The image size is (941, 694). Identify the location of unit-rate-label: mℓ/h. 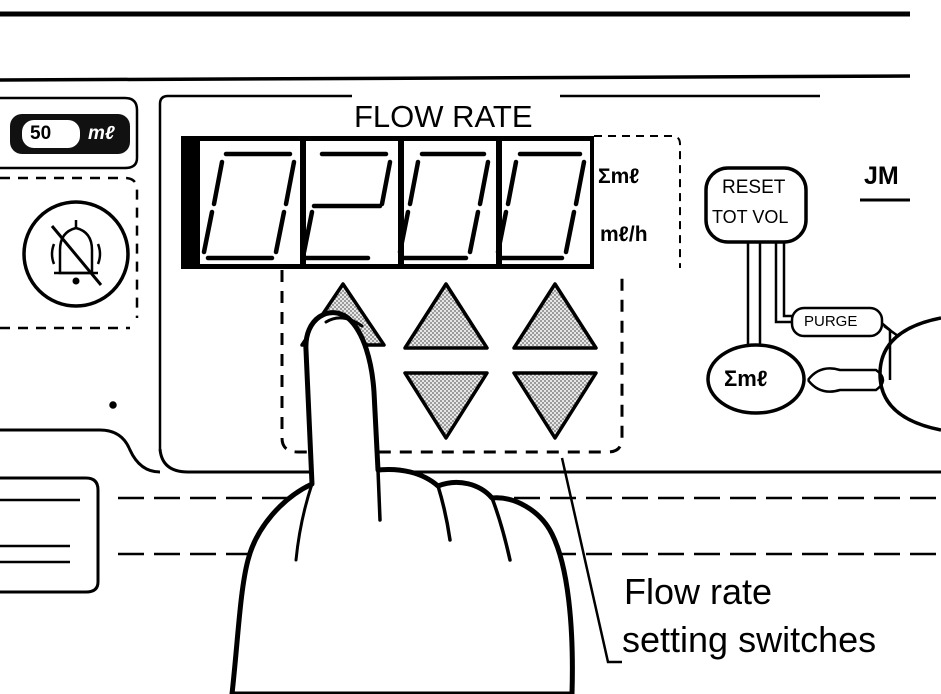
(624, 234).